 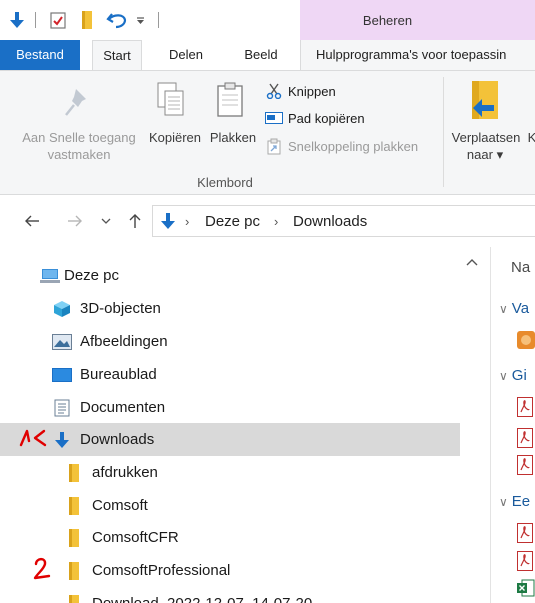 I want to click on this-pc-icon, so click(x=50, y=276).